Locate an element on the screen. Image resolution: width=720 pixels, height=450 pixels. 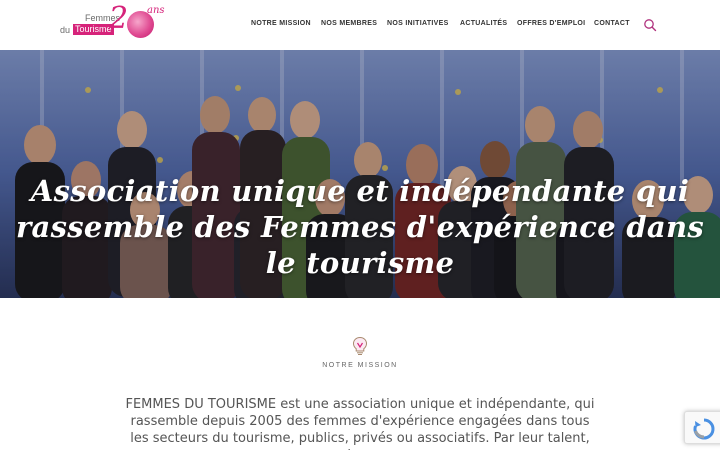
nav-offres-emploi: OFFRES D'EMPLOI is located at coordinates (551, 26).